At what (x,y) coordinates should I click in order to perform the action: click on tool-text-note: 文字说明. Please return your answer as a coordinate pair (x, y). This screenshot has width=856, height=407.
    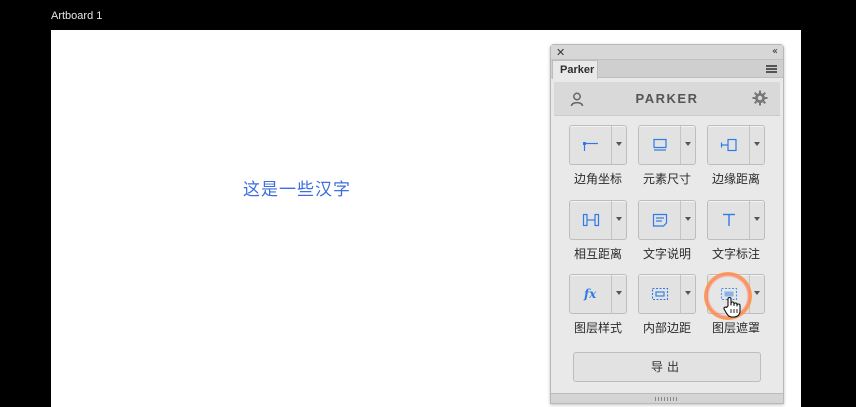
    Looking at the image, I should click on (668, 231).